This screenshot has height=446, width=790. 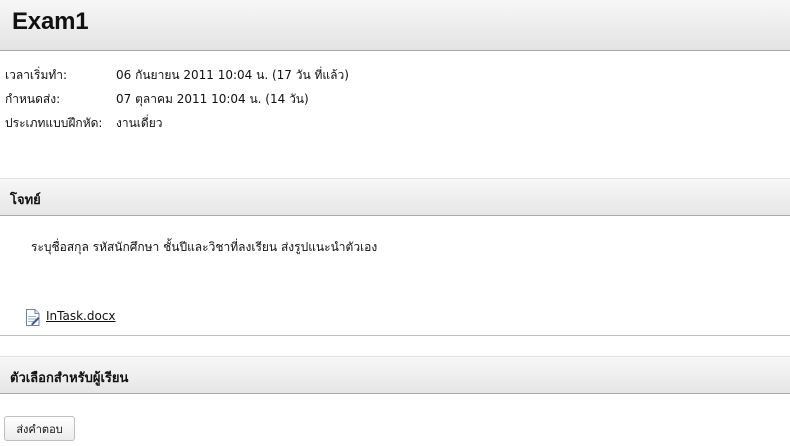 What do you see at coordinates (395, 25) in the screenshot?
I see `title-bar: Exam1` at bounding box center [395, 25].